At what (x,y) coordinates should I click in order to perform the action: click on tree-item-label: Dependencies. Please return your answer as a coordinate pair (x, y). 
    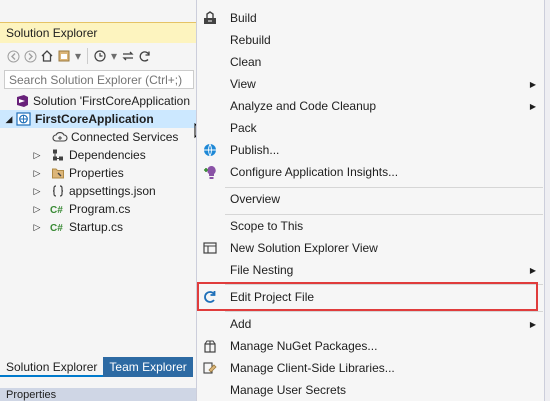
    Looking at the image, I should click on (107, 155).